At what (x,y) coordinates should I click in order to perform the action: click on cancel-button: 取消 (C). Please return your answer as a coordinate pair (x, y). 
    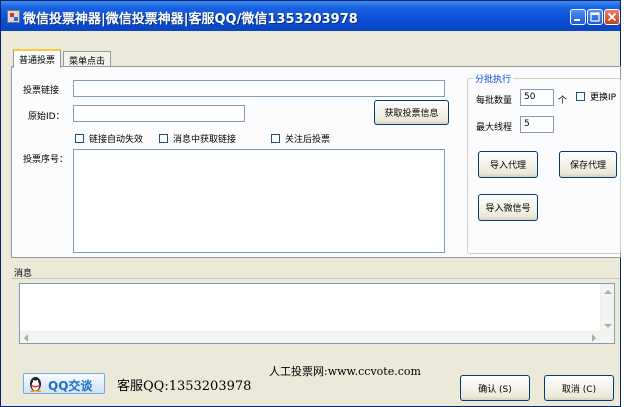
    Looking at the image, I should click on (579, 388).